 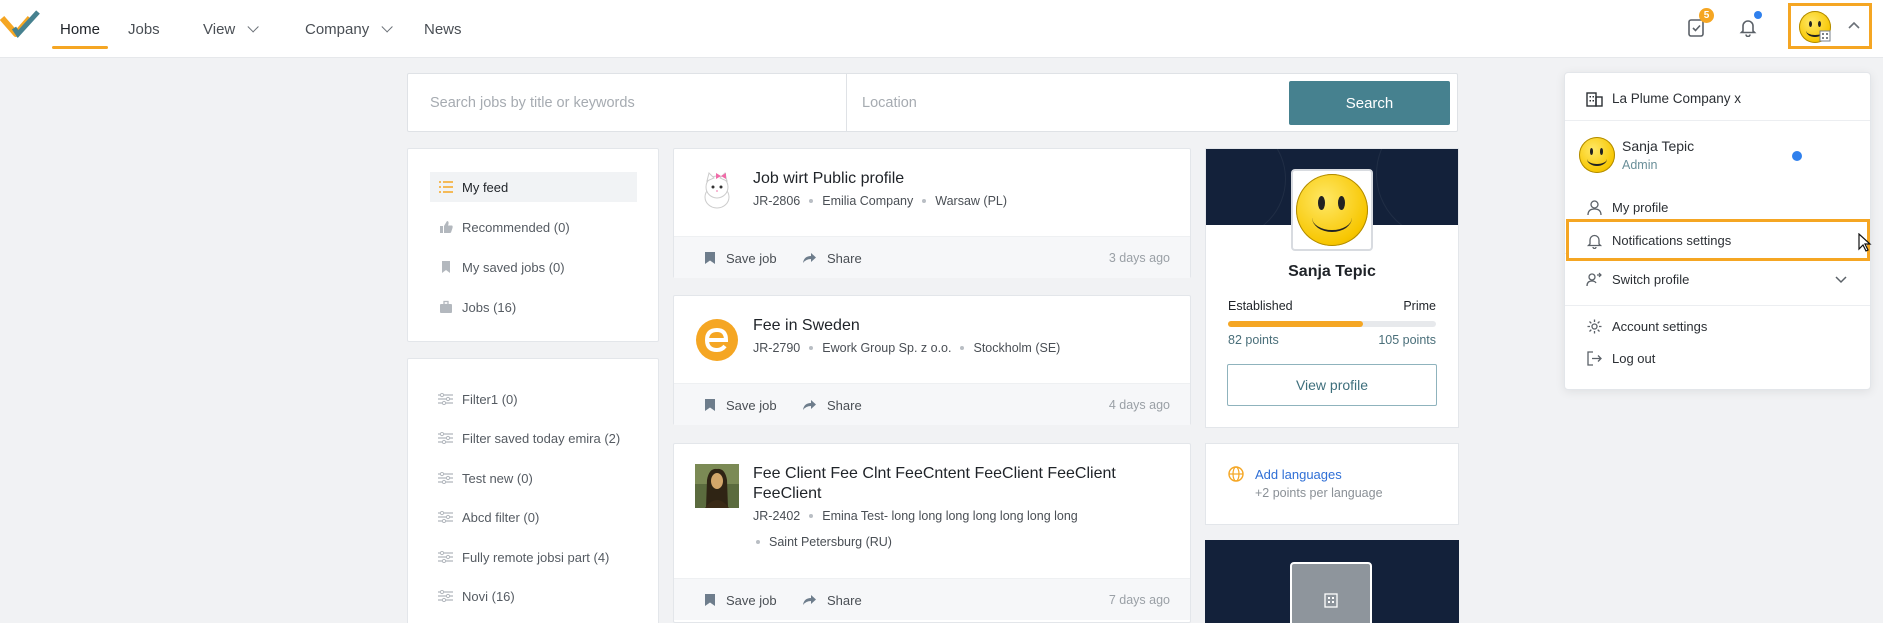 What do you see at coordinates (1594, 99) in the screenshot?
I see `building-icon` at bounding box center [1594, 99].